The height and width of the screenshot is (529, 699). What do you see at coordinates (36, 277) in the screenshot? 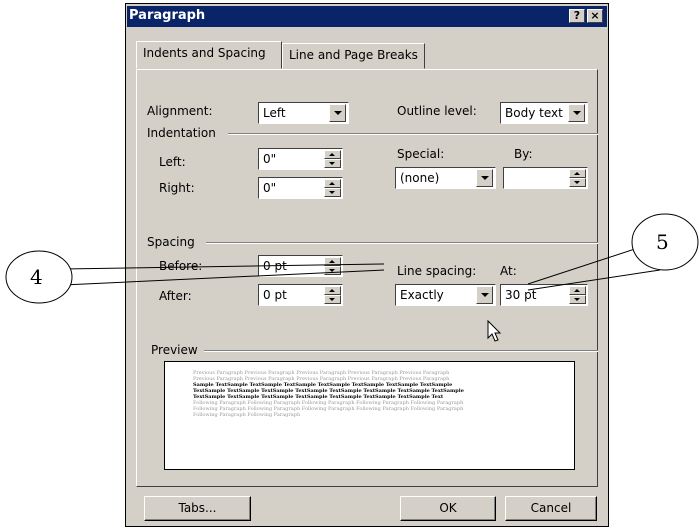
I see `callout-number-4: 4` at bounding box center [36, 277].